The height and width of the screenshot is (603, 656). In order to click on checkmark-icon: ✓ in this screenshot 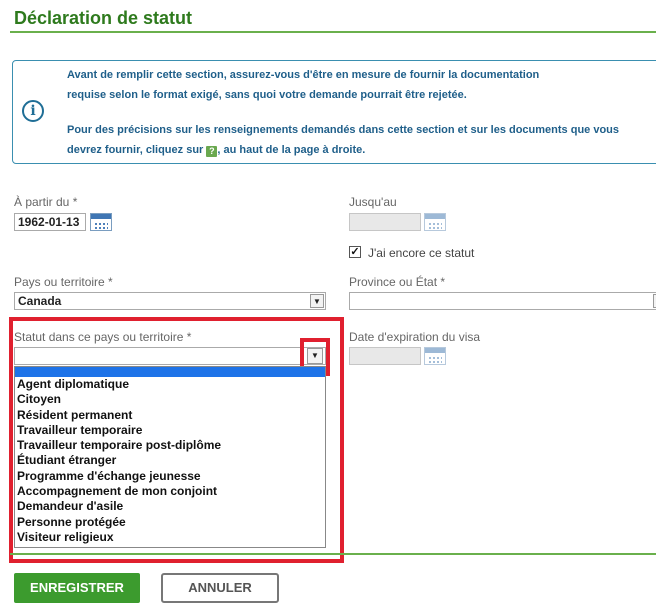, I will do `click(355, 252)`.